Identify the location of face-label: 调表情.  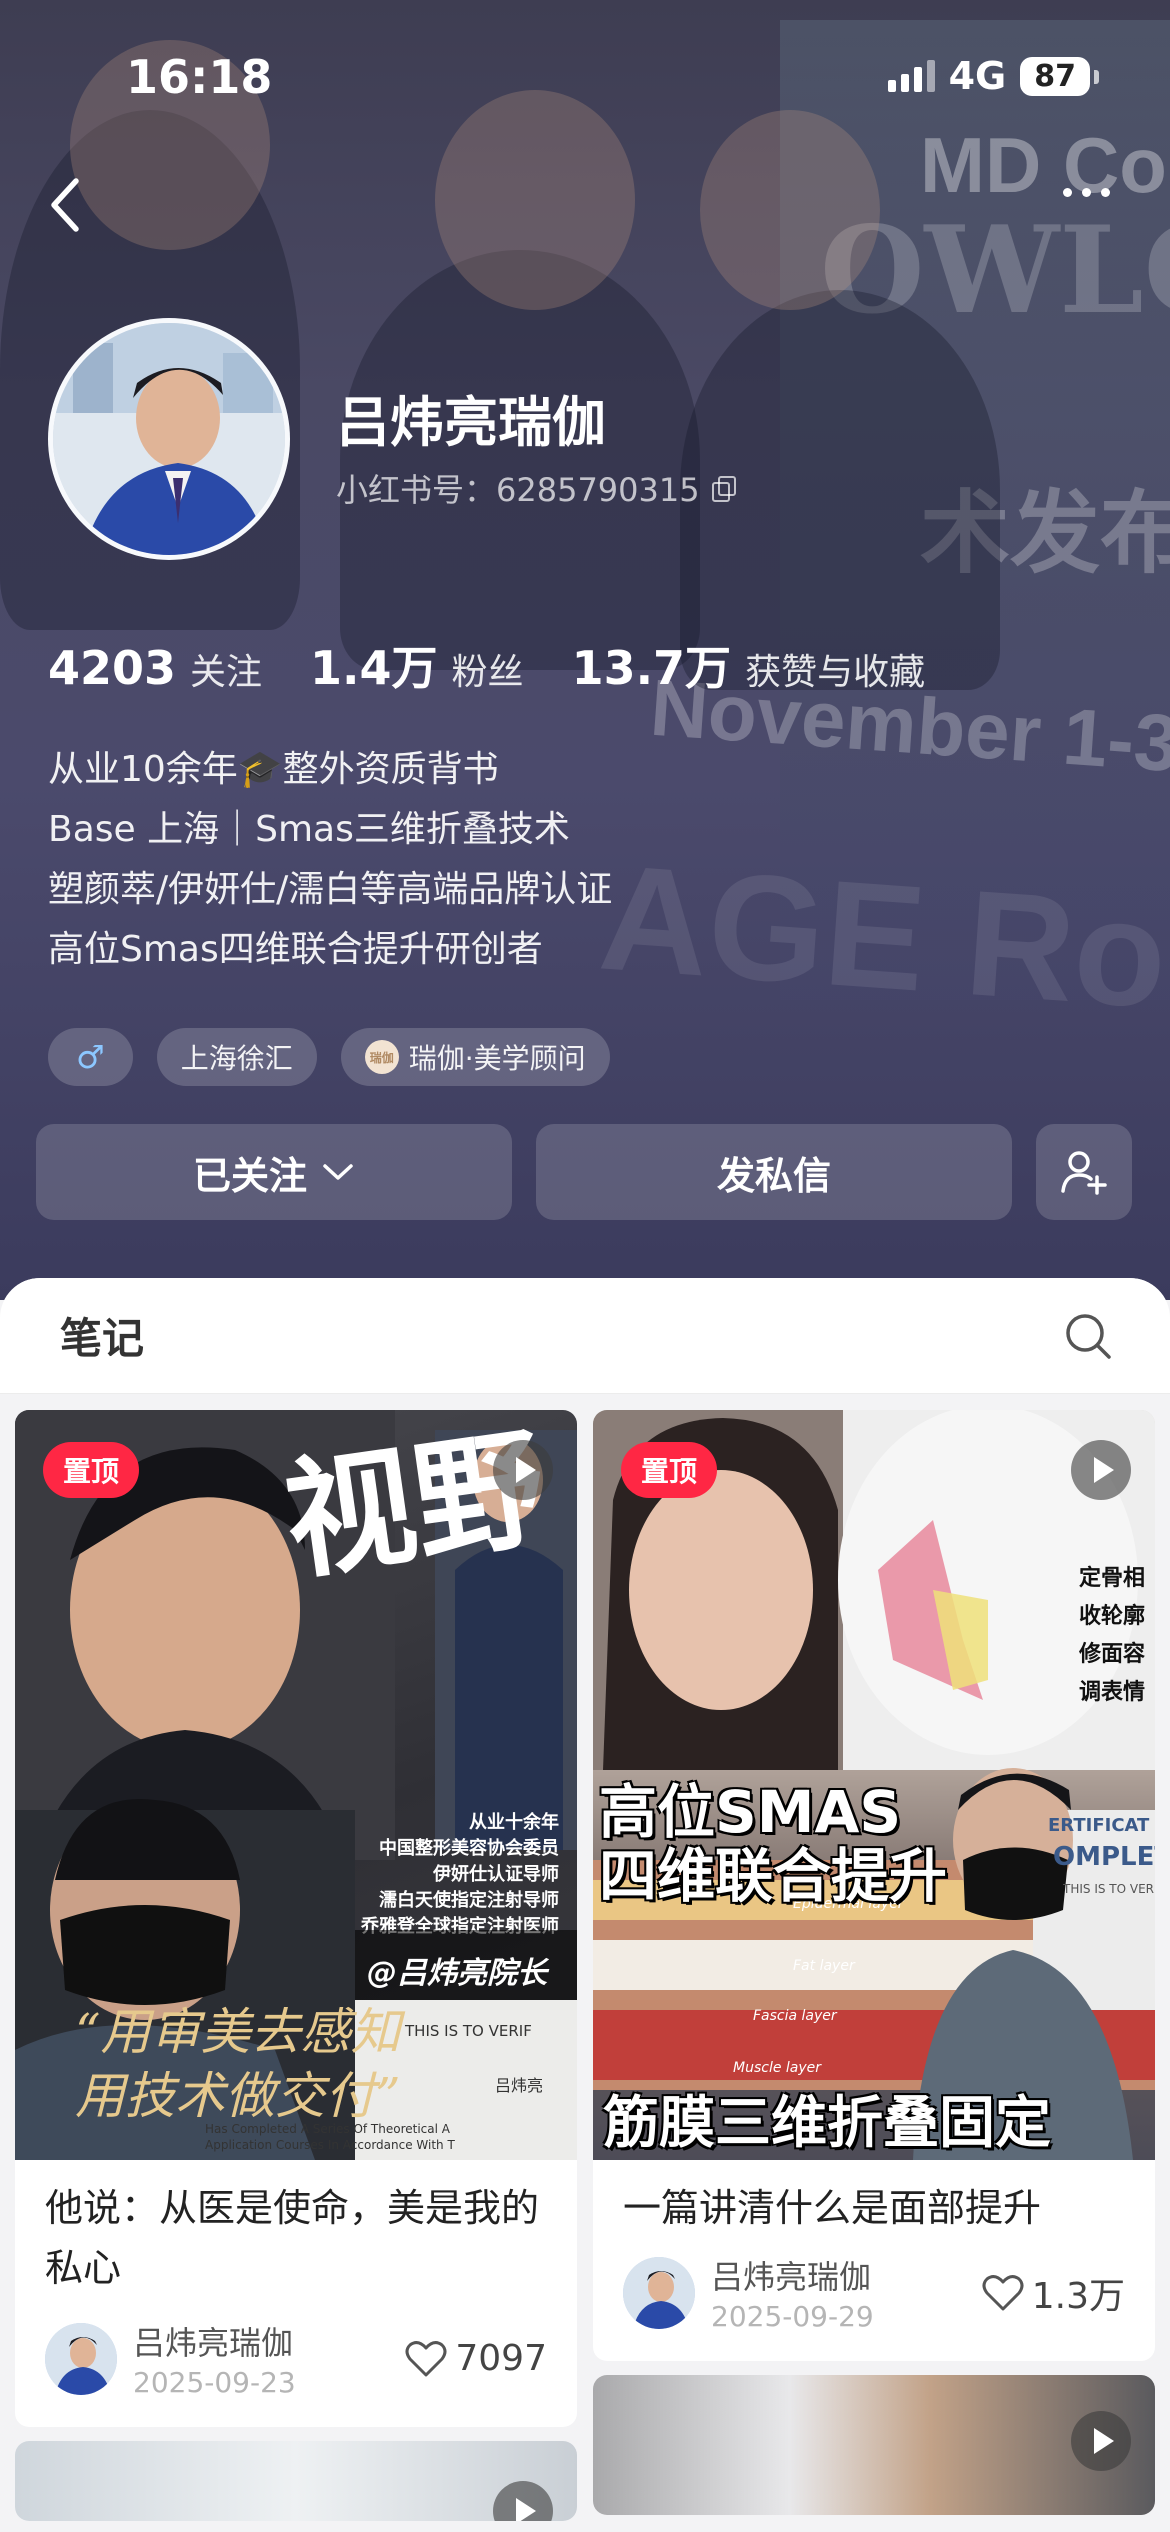
(1111, 1692).